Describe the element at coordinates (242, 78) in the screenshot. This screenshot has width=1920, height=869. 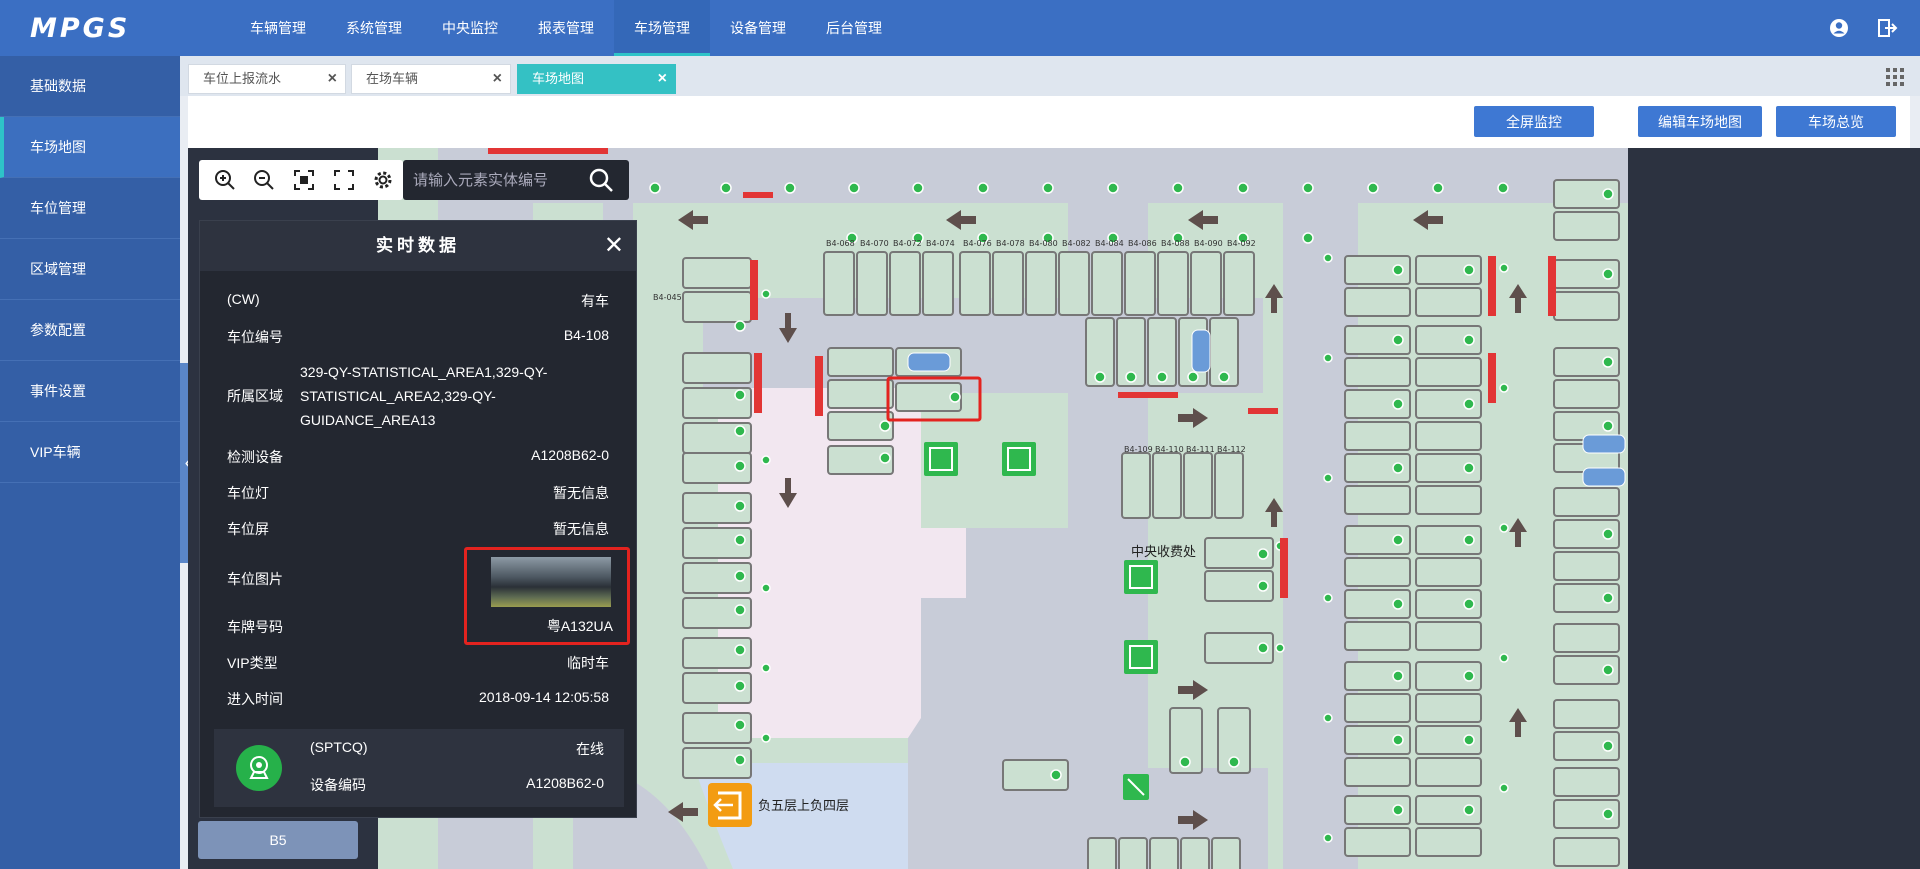
I see `tab-label: 车位上报流水` at that location.